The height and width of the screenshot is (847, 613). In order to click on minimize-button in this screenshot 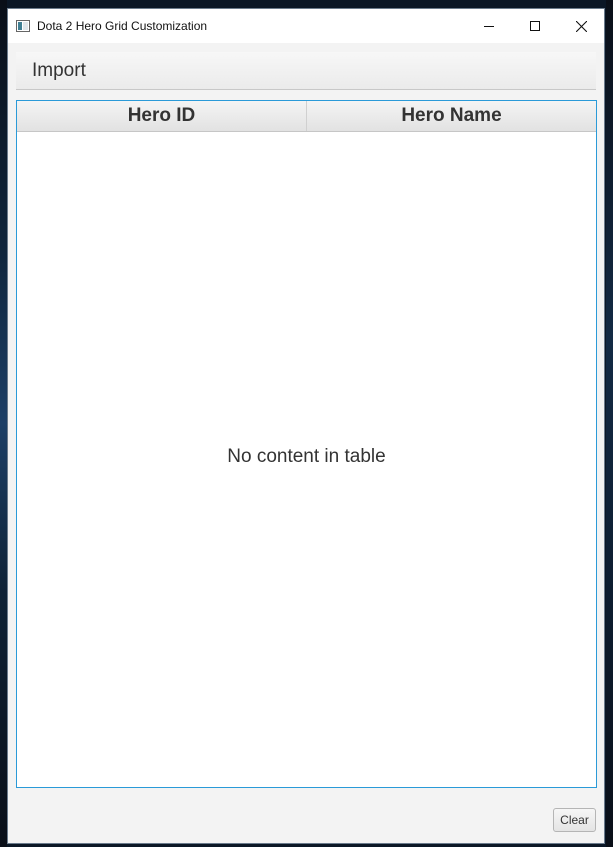, I will do `click(489, 26)`.